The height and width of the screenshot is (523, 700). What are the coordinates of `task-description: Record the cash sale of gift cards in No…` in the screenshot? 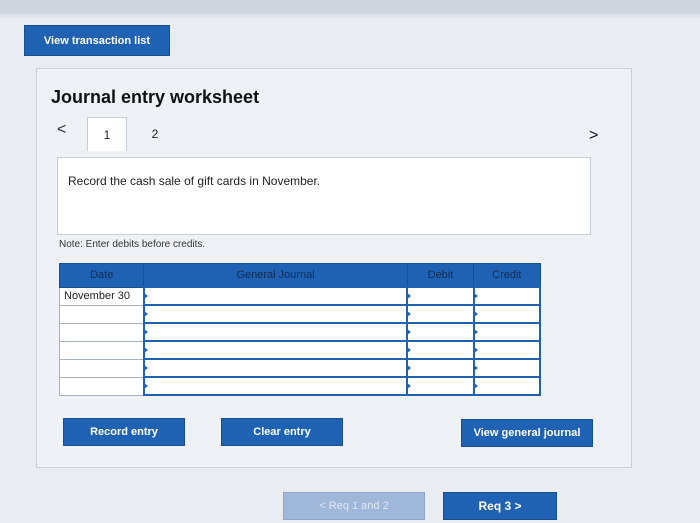 It's located at (324, 196).